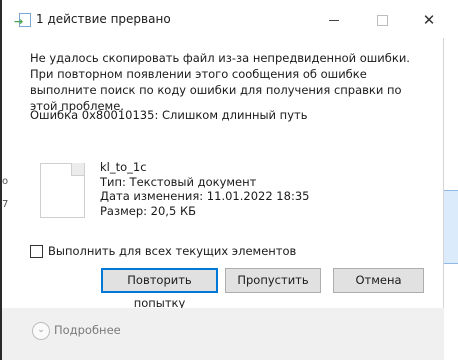 The width and height of the screenshot is (458, 360). I want to click on close-icon: ✕, so click(429, 20).